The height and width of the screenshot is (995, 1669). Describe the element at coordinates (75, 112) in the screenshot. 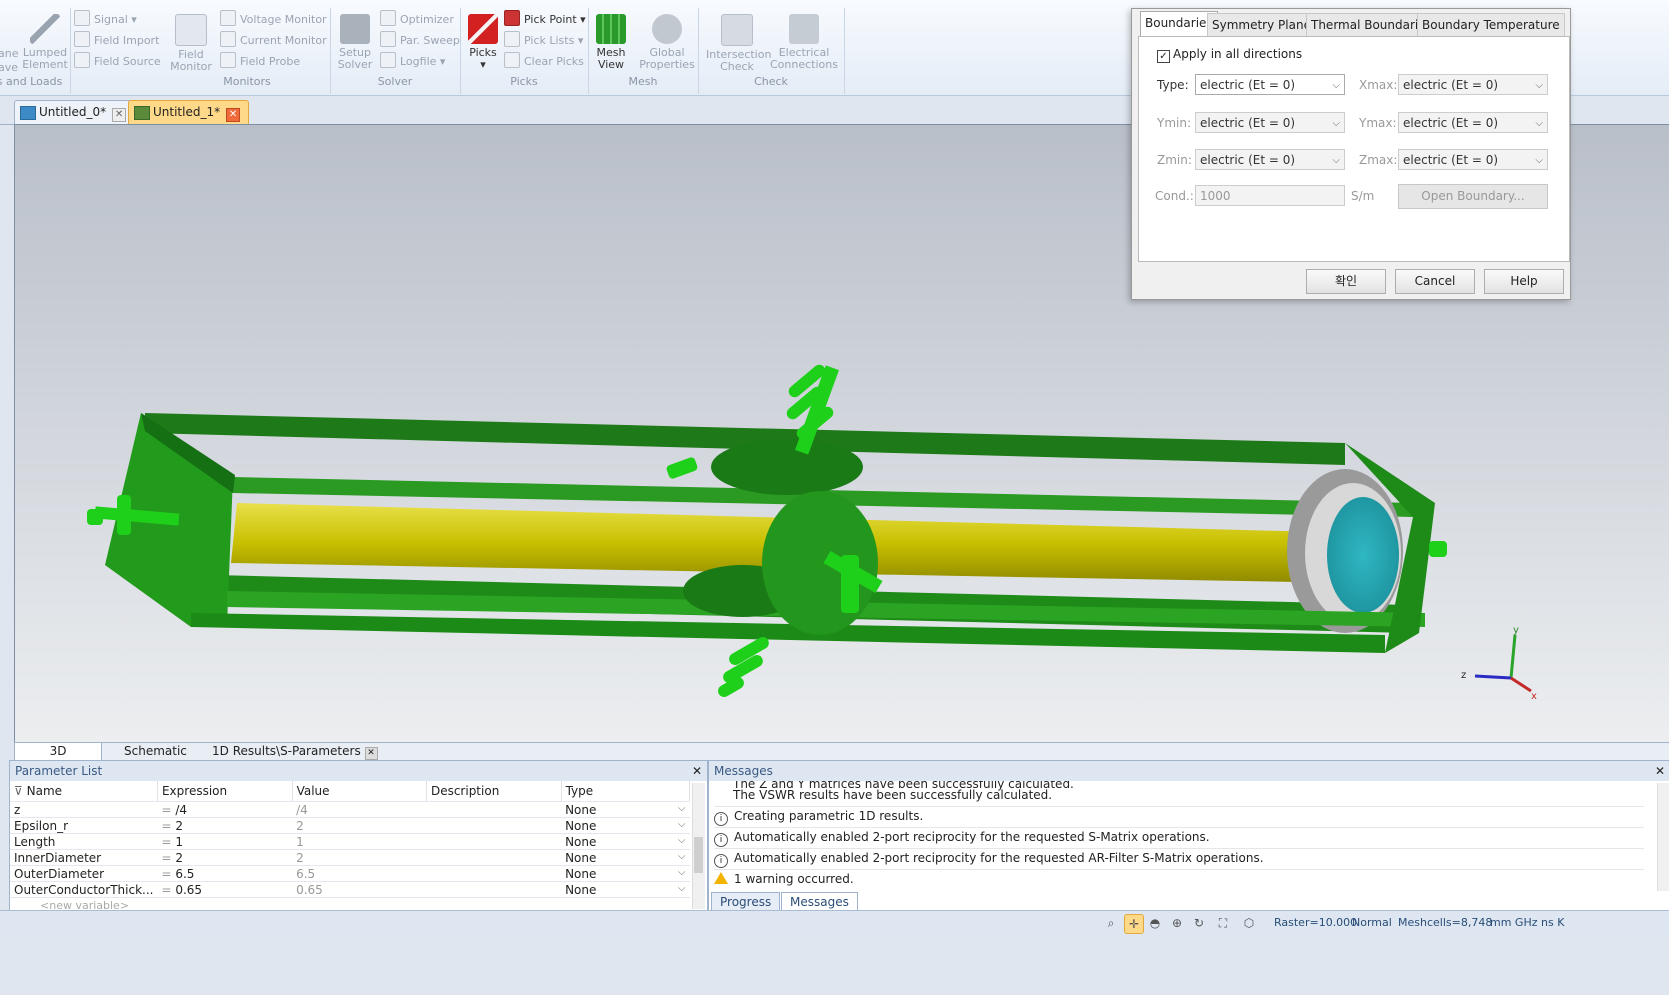

I see `doc-tab-untitled-0: Untitled_0* ✕` at that location.